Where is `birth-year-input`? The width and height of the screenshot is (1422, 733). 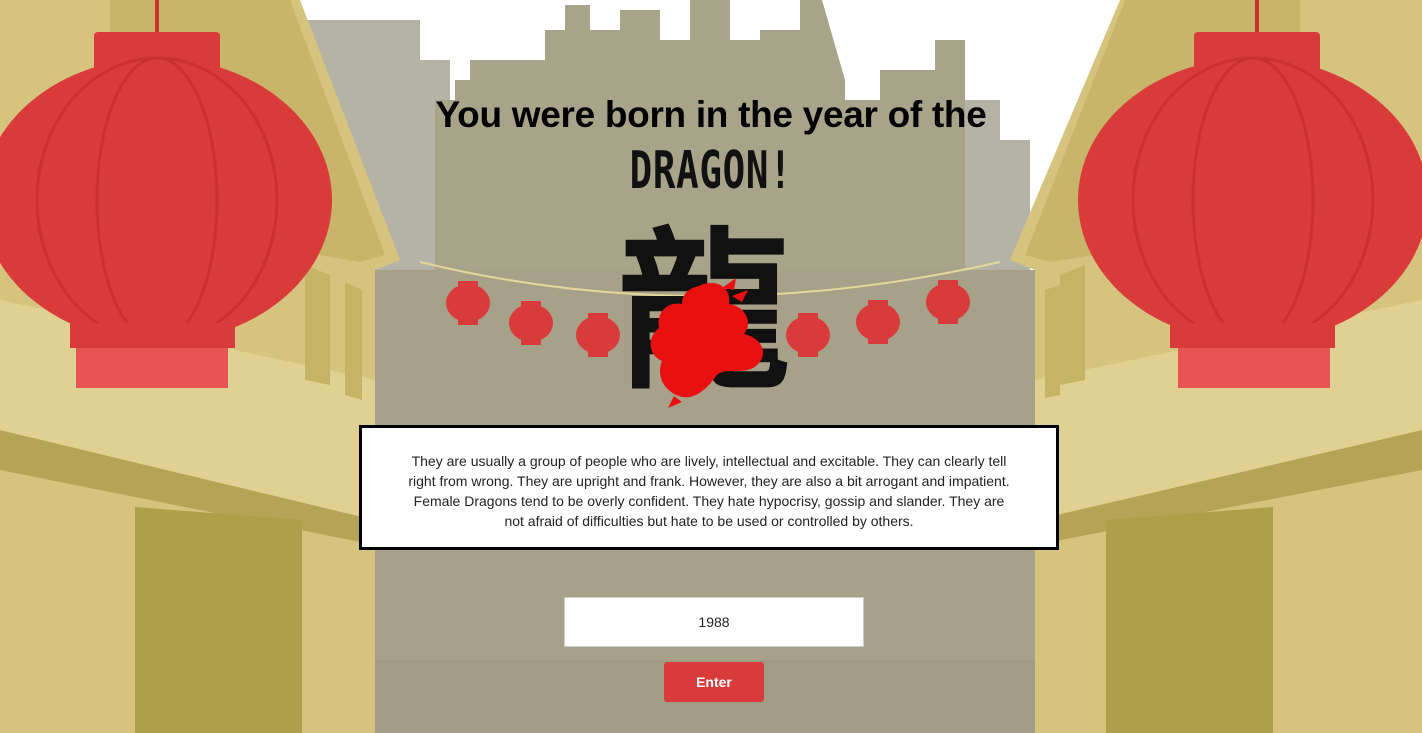 birth-year-input is located at coordinates (714, 622).